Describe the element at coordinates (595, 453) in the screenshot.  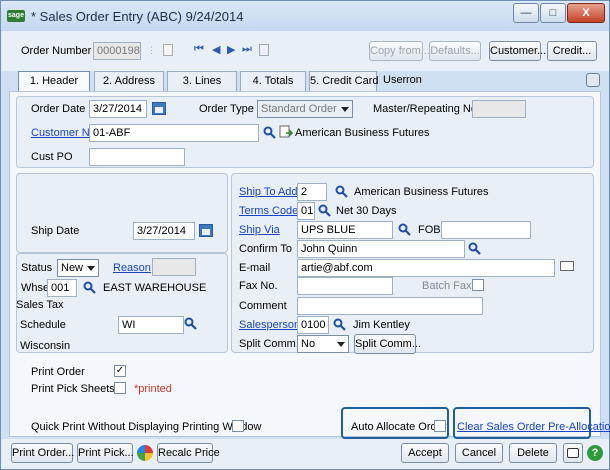
I see `help-icon: ?` at that location.